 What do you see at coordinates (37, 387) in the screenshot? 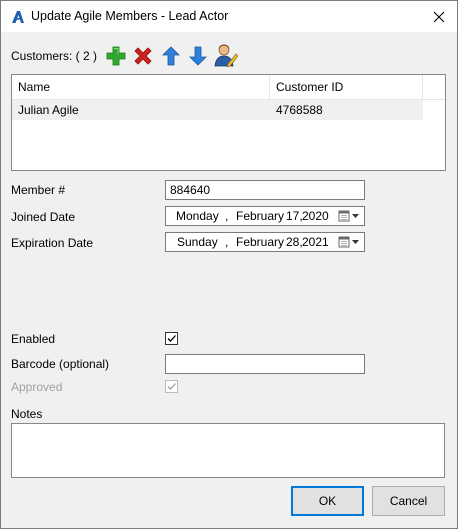
I see `approved-label: Approved` at bounding box center [37, 387].